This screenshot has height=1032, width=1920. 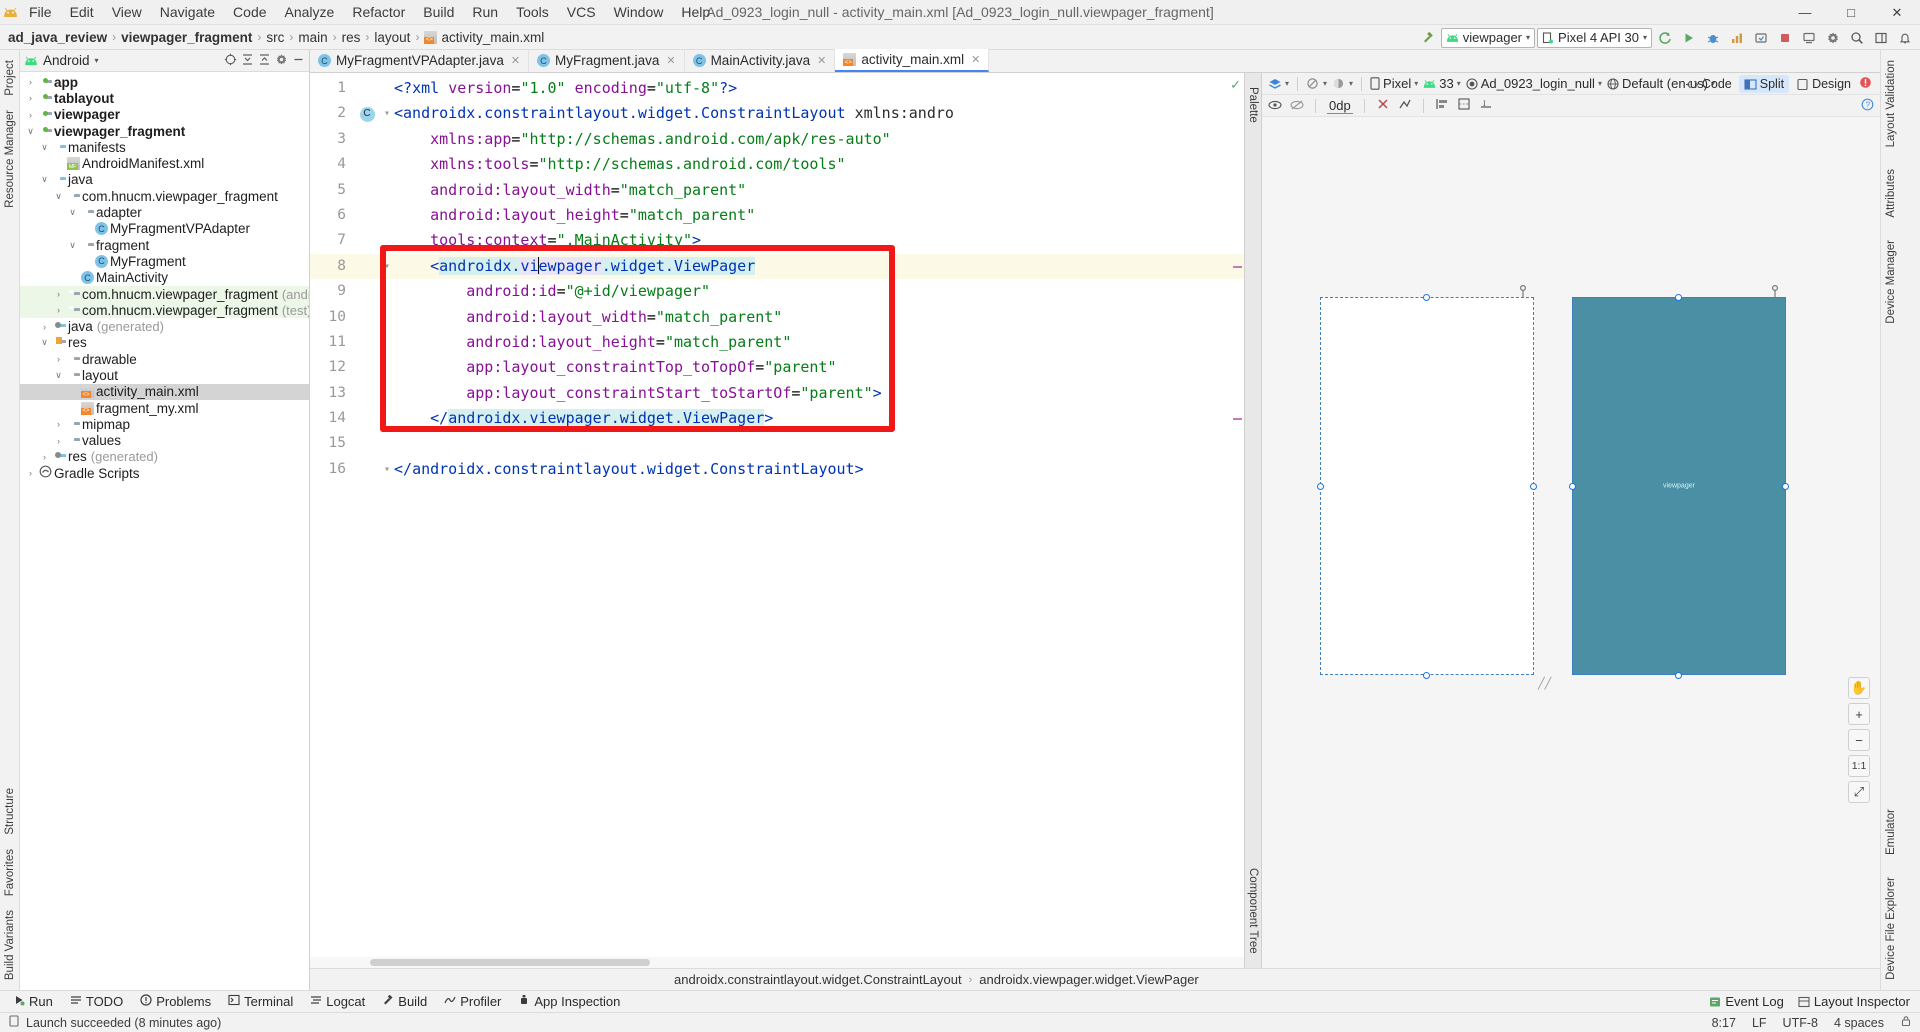 What do you see at coordinates (164, 310) in the screenshot?
I see `tree-node-com-hnucm-viewpager-fragment: › com.hnucm.viewpager_fragment (test)` at bounding box center [164, 310].